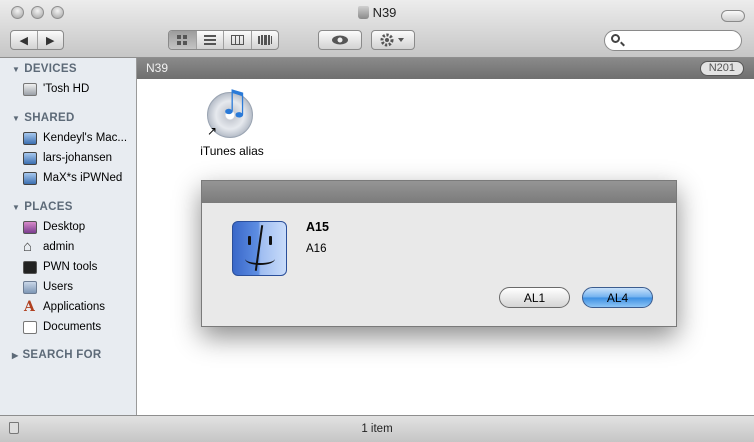 This screenshot has height=442, width=754. Describe the element at coordinates (56, 89) in the screenshot. I see `sidebar-item-tosh-hd: 'Tosh HD` at that location.